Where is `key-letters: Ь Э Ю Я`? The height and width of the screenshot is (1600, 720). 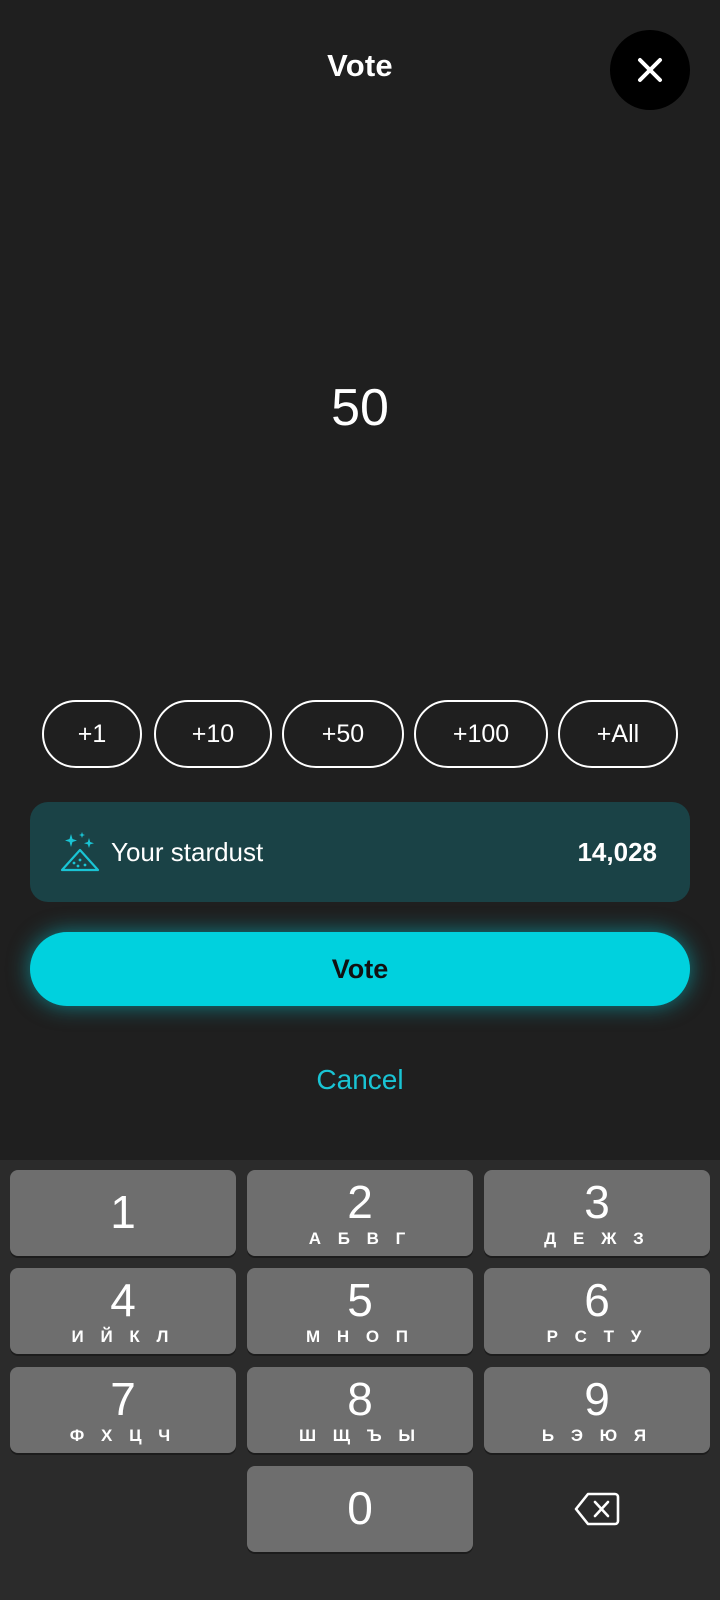 key-letters: Ь Э Ю Я is located at coordinates (597, 1435).